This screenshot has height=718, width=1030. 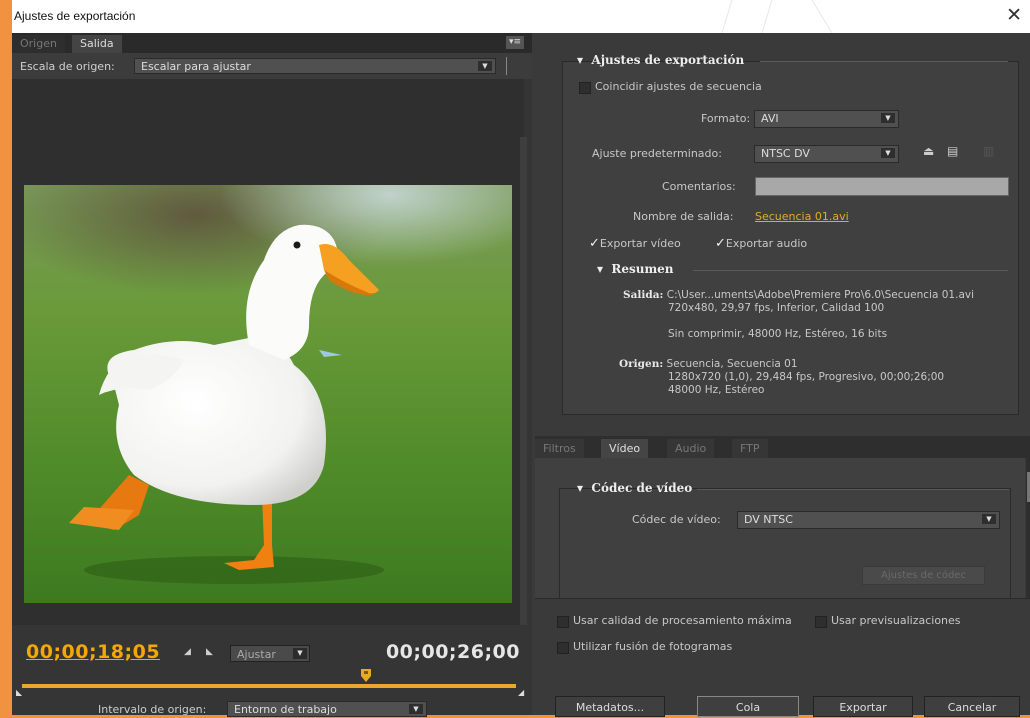 I want to click on max-quality-label: Usar calidad de procesamiento máxima, so click(x=682, y=620).